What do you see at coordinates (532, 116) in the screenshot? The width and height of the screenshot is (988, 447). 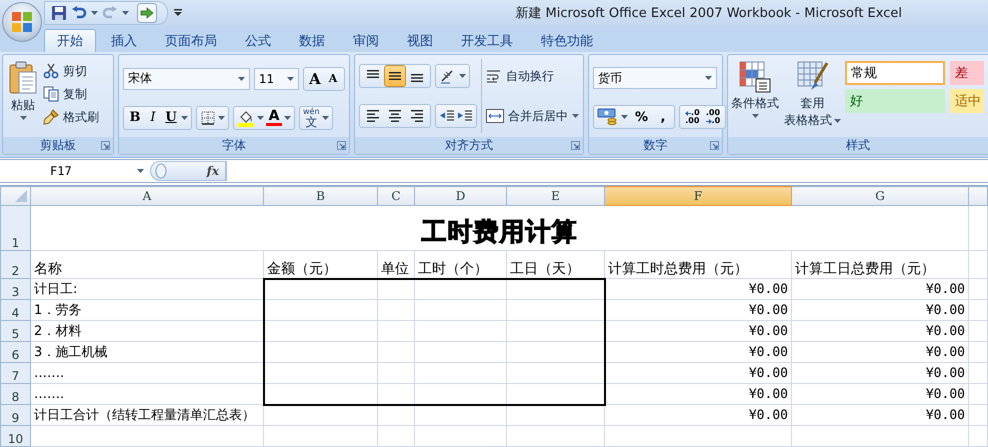 I see `merge-center-button: 合并后居中` at bounding box center [532, 116].